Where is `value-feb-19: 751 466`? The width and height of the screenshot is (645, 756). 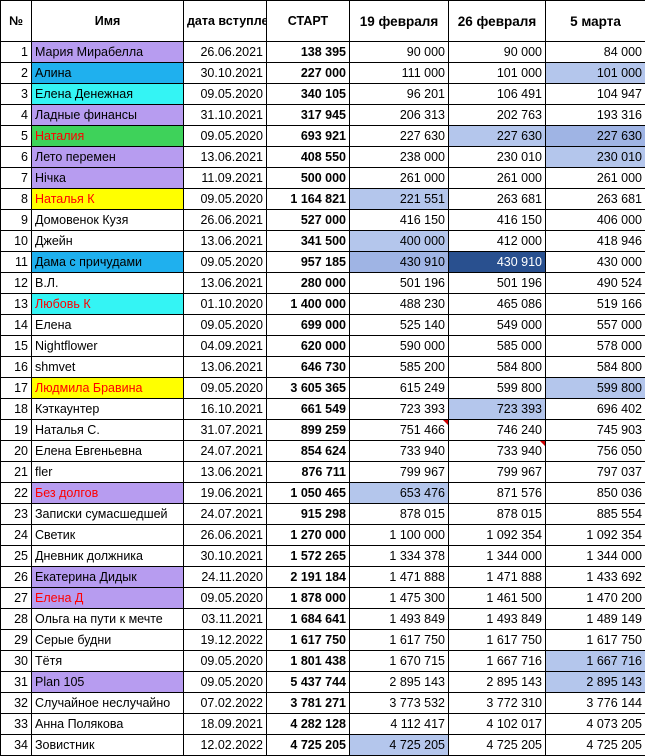
value-feb-19: 751 466 is located at coordinates (399, 430).